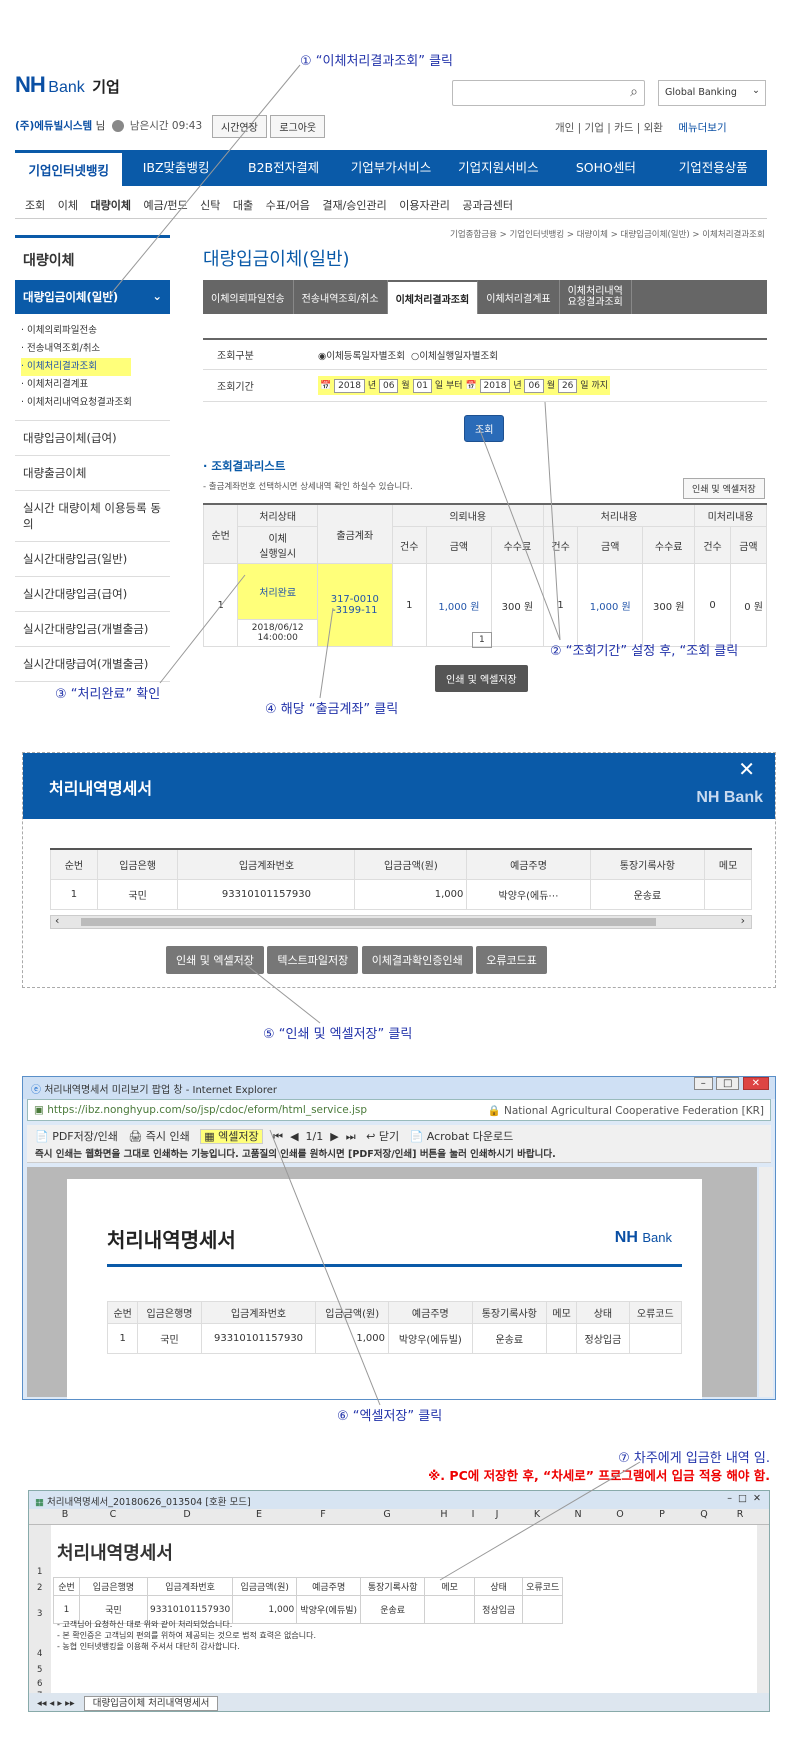 The width and height of the screenshot is (800, 1752). Describe the element at coordinates (158, 1136) in the screenshot. I see `print-now-button: 🖨 즉시 인쇄` at that location.